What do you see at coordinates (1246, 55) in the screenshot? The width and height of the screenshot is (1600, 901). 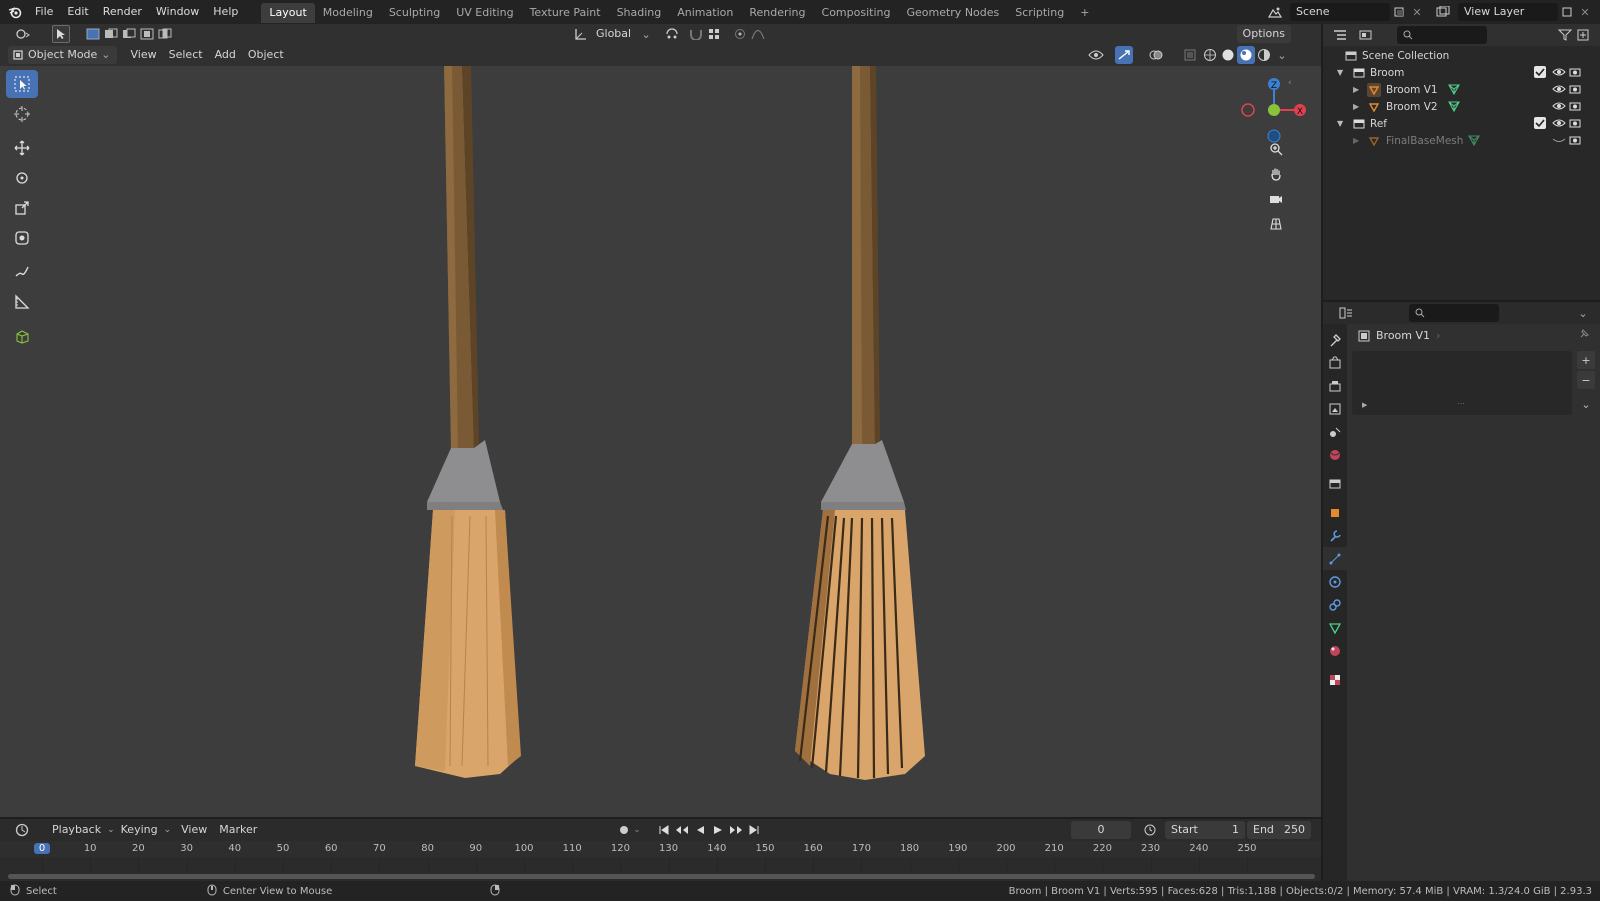 I see `material-preview-shading-icon` at bounding box center [1246, 55].